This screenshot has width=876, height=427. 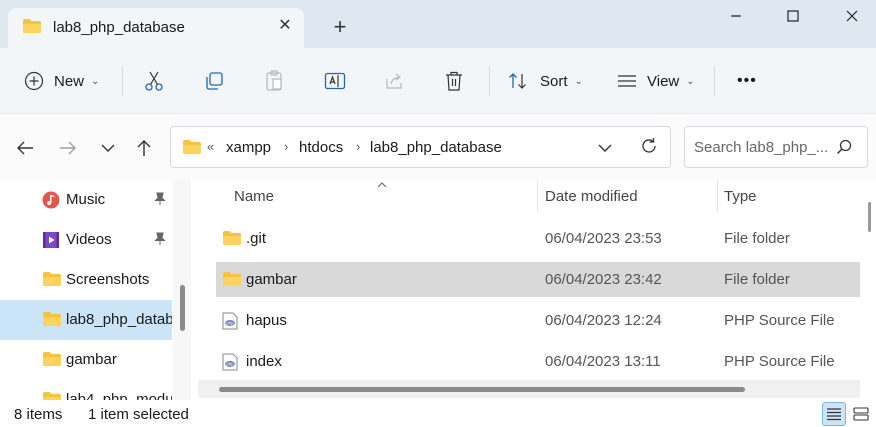 I want to click on copy-button, so click(x=214, y=81).